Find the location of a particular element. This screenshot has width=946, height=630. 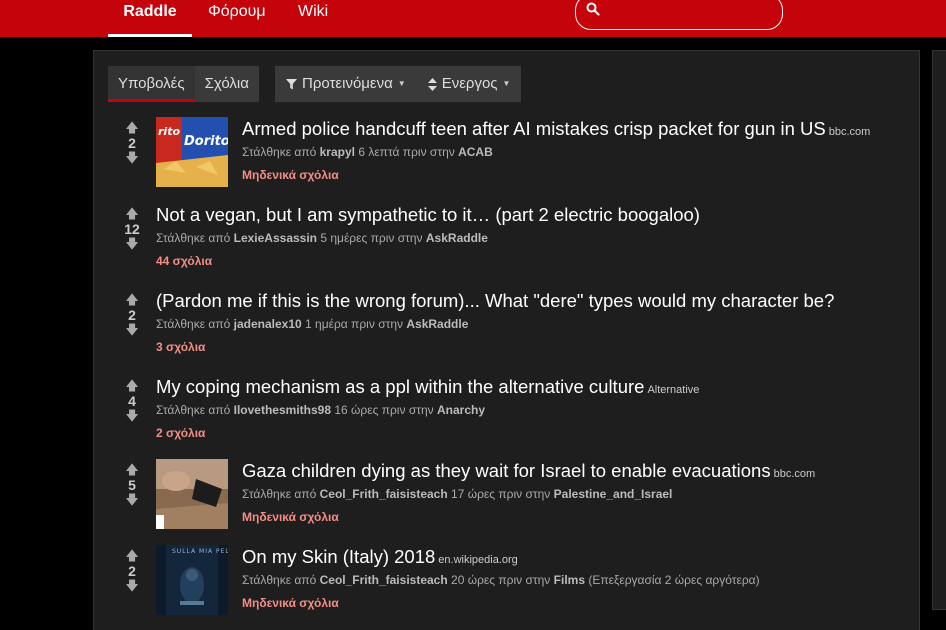

comments-link: 44 σχόλια is located at coordinates (533, 261).